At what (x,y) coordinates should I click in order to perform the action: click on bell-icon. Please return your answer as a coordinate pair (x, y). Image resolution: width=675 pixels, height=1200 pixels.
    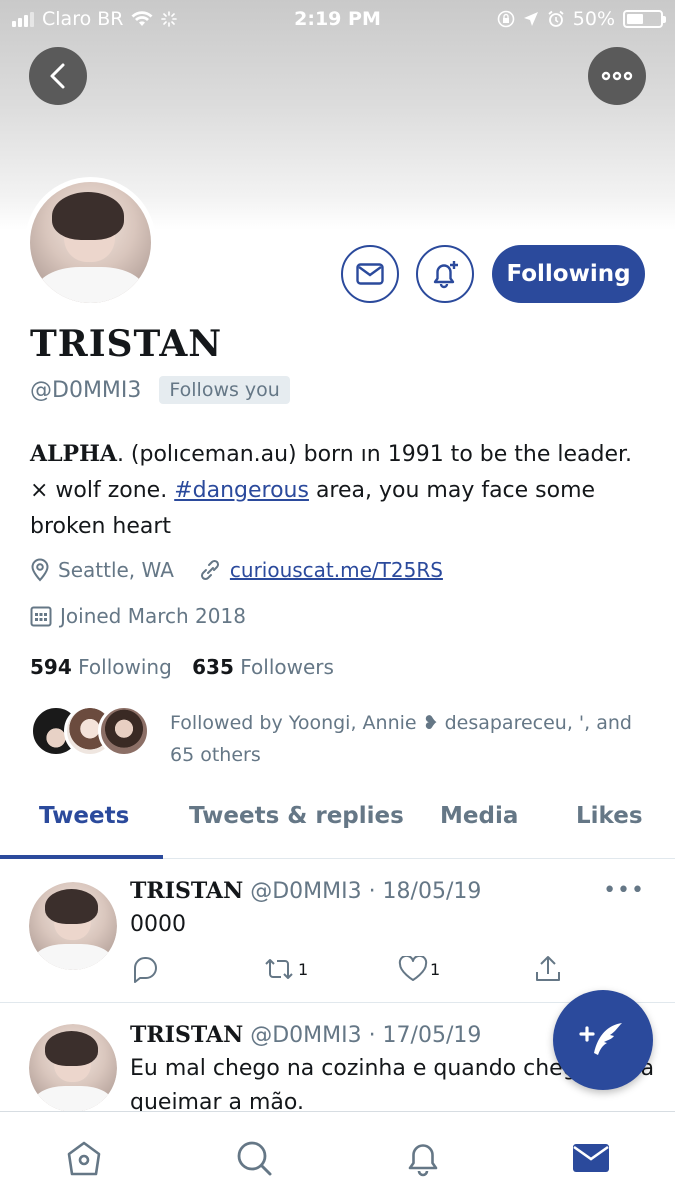
    Looking at the image, I should click on (423, 1160).